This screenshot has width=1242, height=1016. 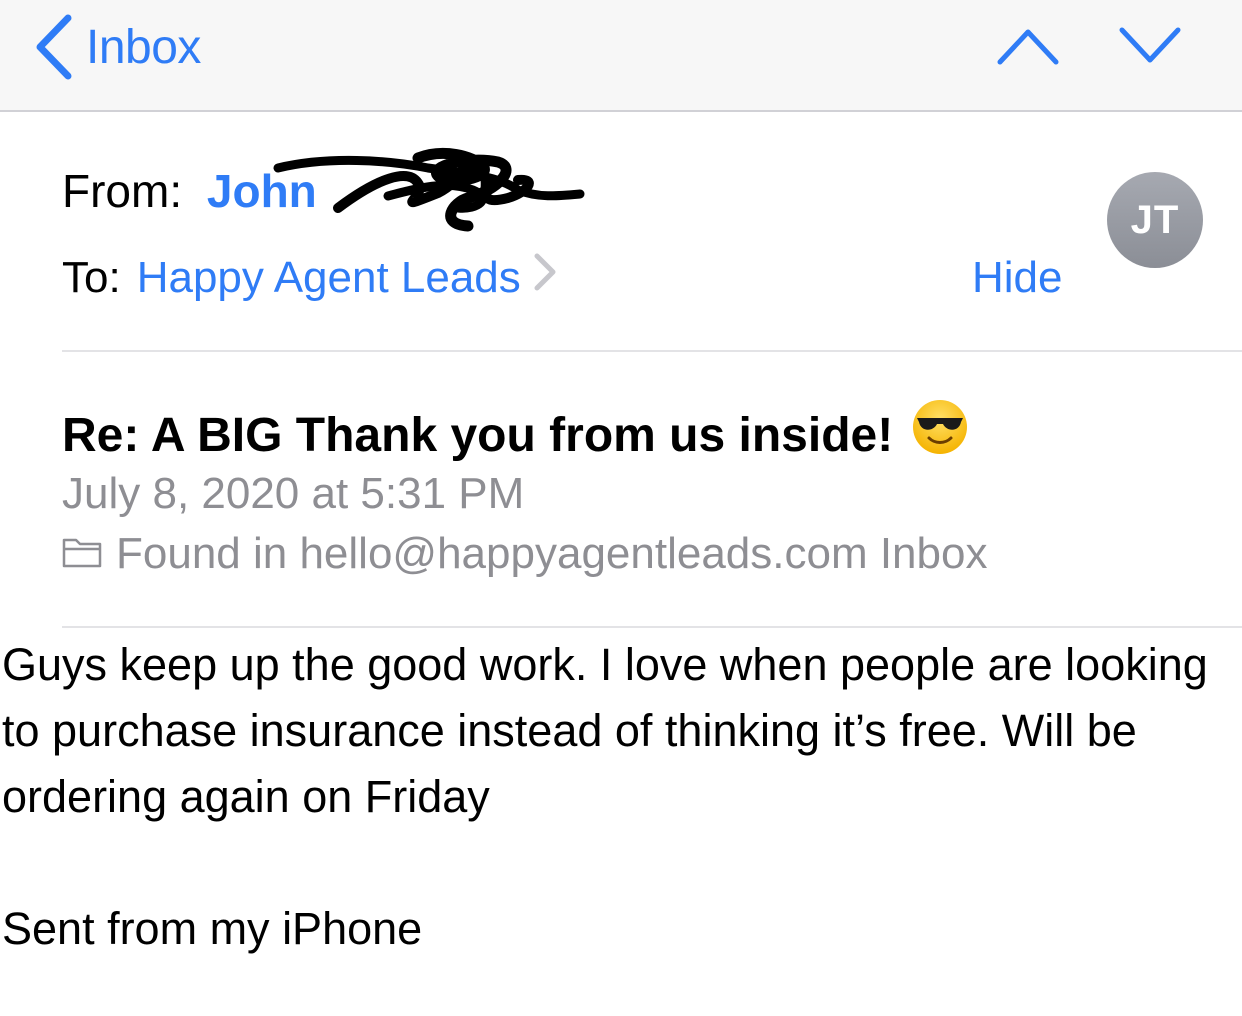 I want to click on sunglasses-emoji-icon, so click(x=940, y=435).